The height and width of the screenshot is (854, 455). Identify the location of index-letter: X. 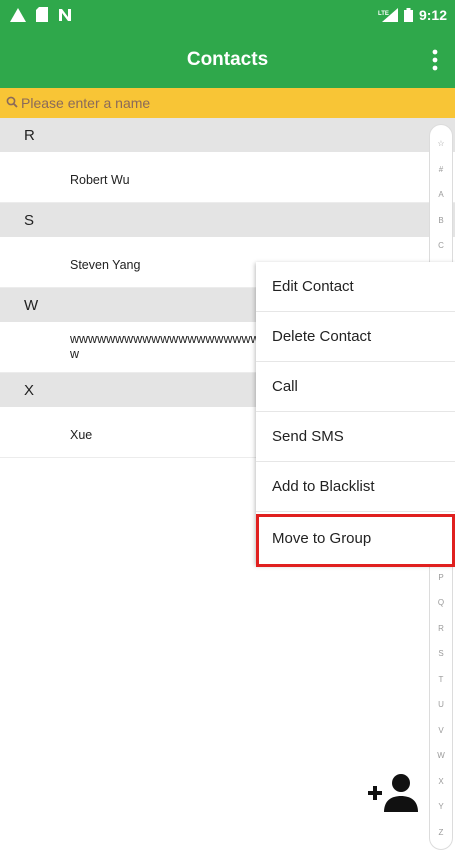
(441, 781).